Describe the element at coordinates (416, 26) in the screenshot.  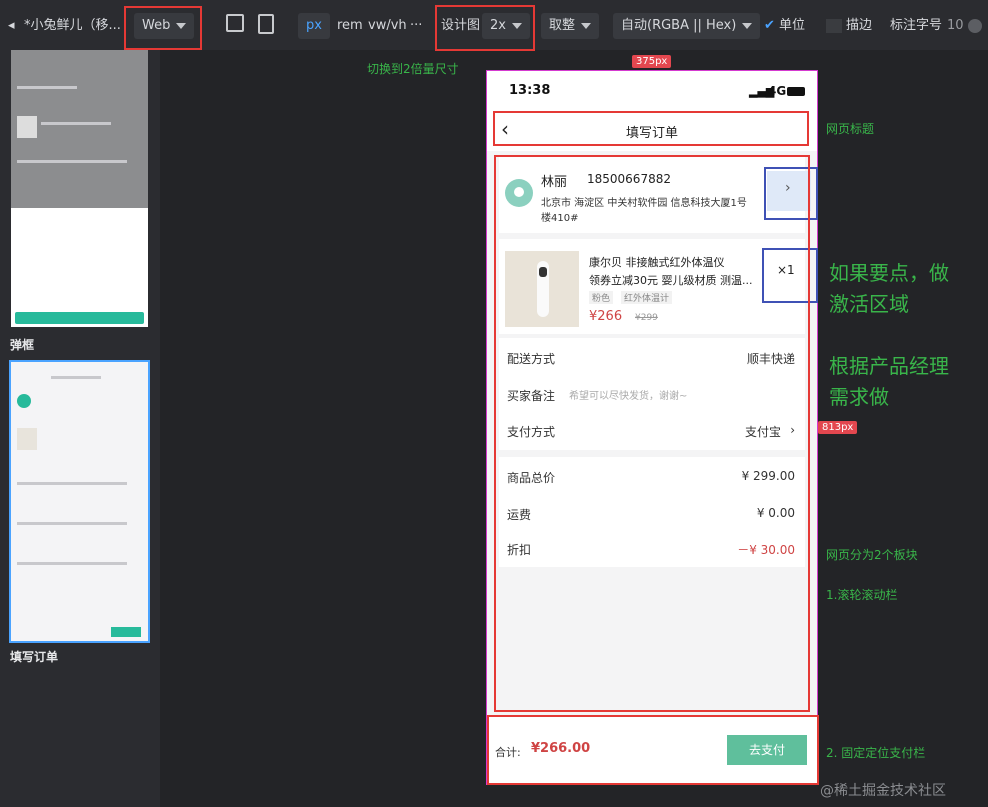
I see `more-units-icon: ···` at that location.